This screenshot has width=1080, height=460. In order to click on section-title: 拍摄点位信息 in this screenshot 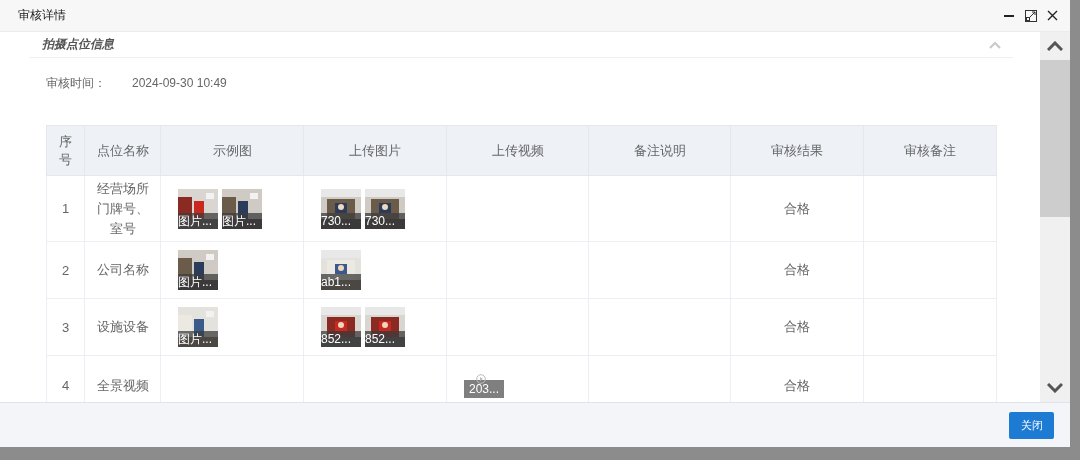, I will do `click(78, 44)`.